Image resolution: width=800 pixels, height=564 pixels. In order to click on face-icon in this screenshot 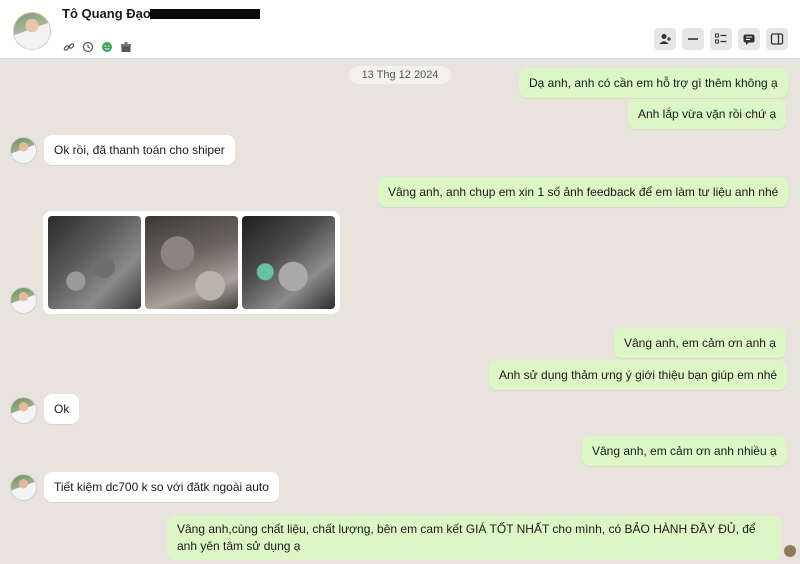, I will do `click(106, 46)`.